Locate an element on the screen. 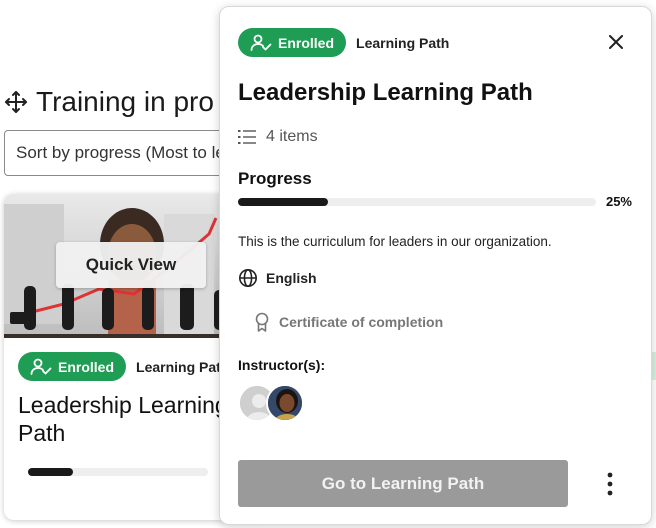  move-icon is located at coordinates (16, 102).